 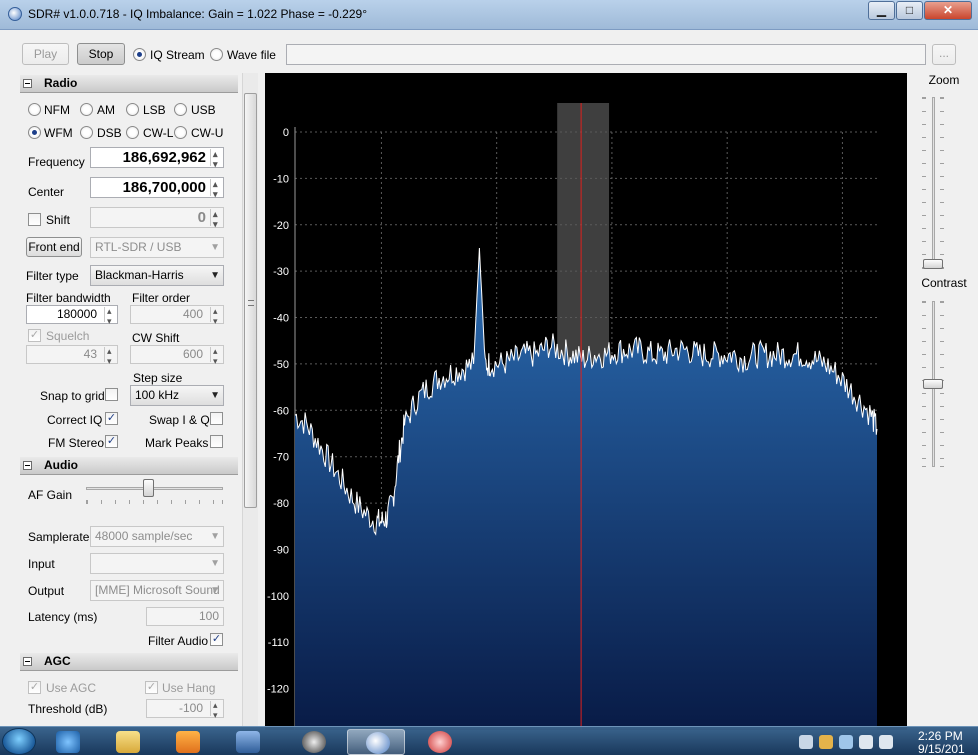 I want to click on scrollbar-thumb, so click(x=250, y=300).